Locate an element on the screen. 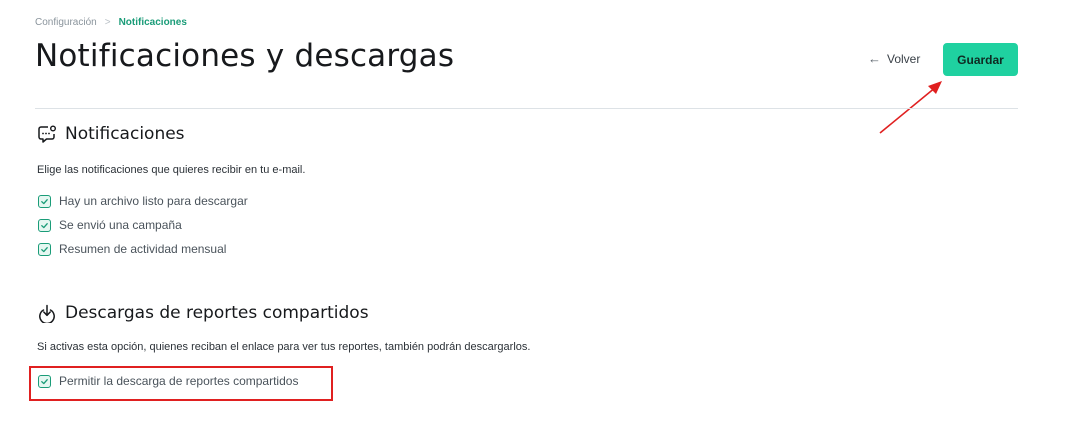 This screenshot has height=423, width=1075. checkbox-label: Se envió una campaña is located at coordinates (120, 225).